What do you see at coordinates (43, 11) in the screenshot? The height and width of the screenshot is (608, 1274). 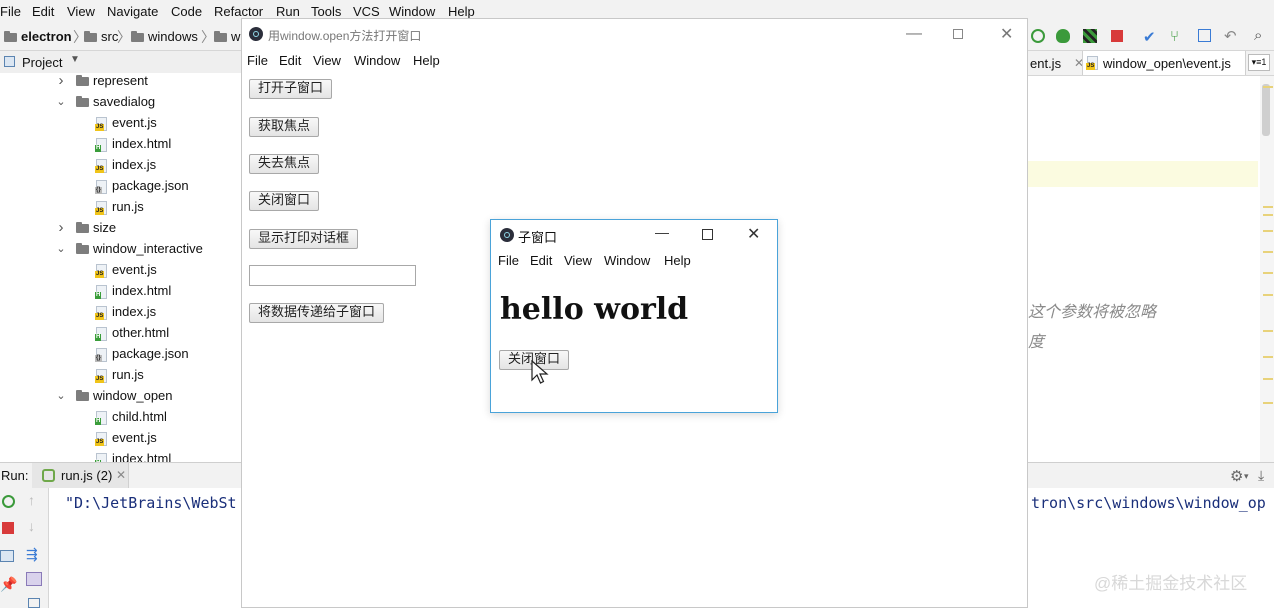 I see `ide-menu-edit: Edit` at bounding box center [43, 11].